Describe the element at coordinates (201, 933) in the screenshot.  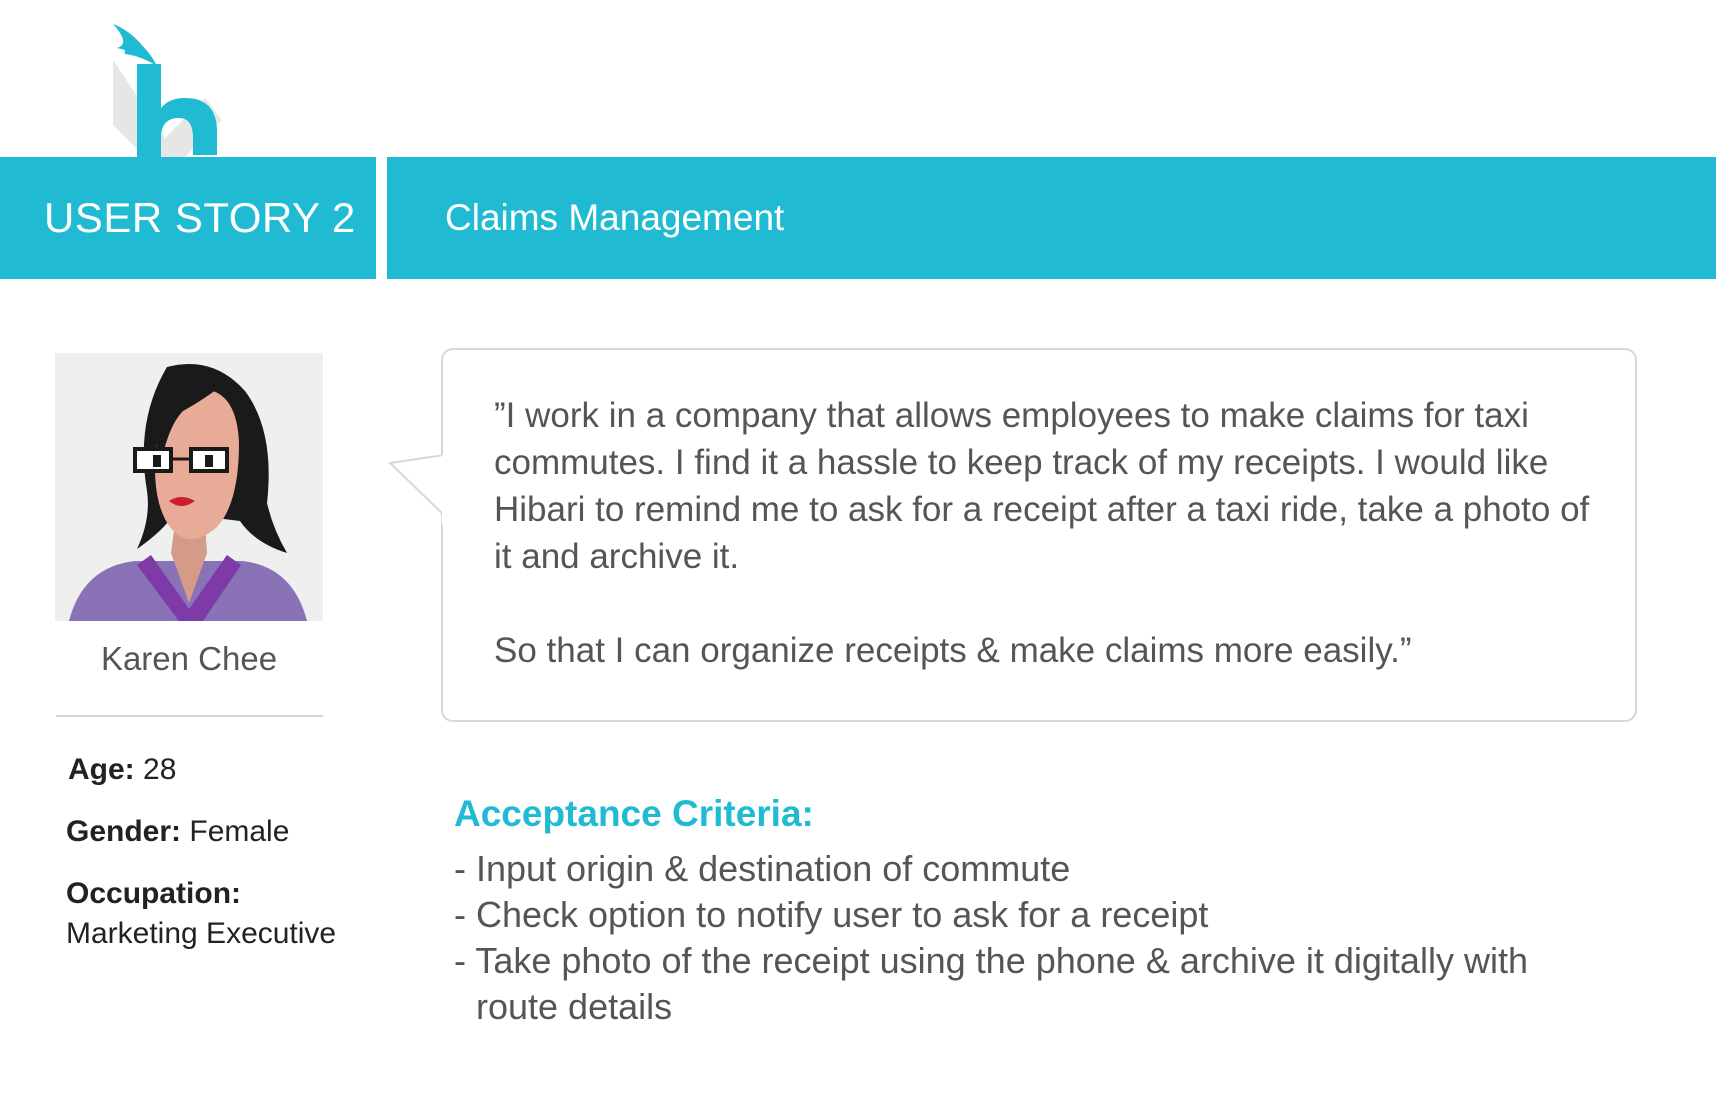
I see `occupation-value: Marketing Executive` at that location.